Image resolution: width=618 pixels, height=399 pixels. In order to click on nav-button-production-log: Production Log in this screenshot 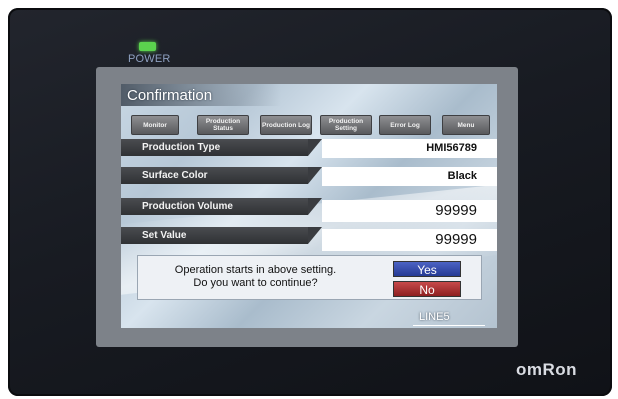, I will do `click(286, 125)`.